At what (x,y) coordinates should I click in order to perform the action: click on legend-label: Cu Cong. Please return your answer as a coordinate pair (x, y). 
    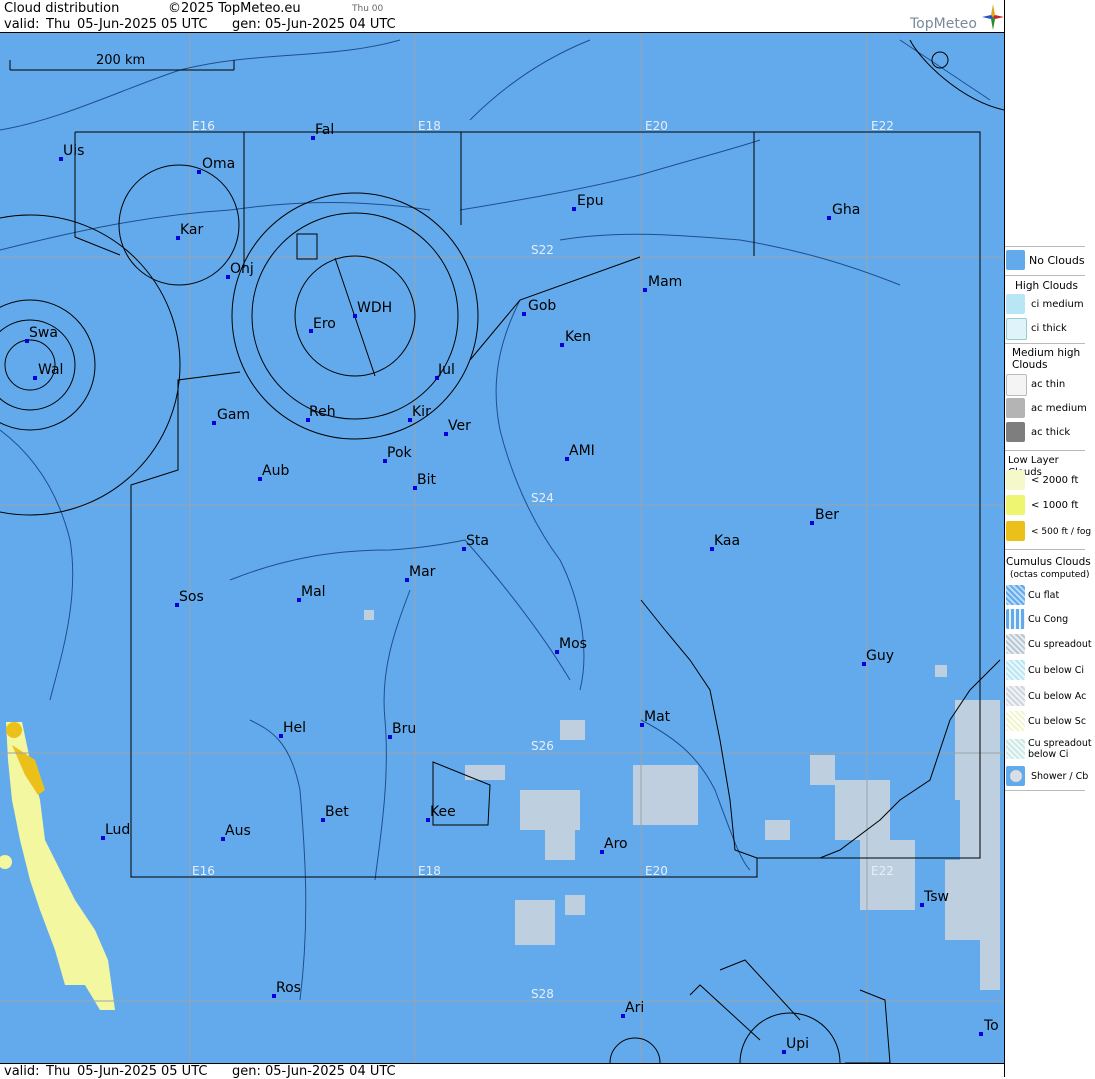
    Looking at the image, I should click on (1048, 619).